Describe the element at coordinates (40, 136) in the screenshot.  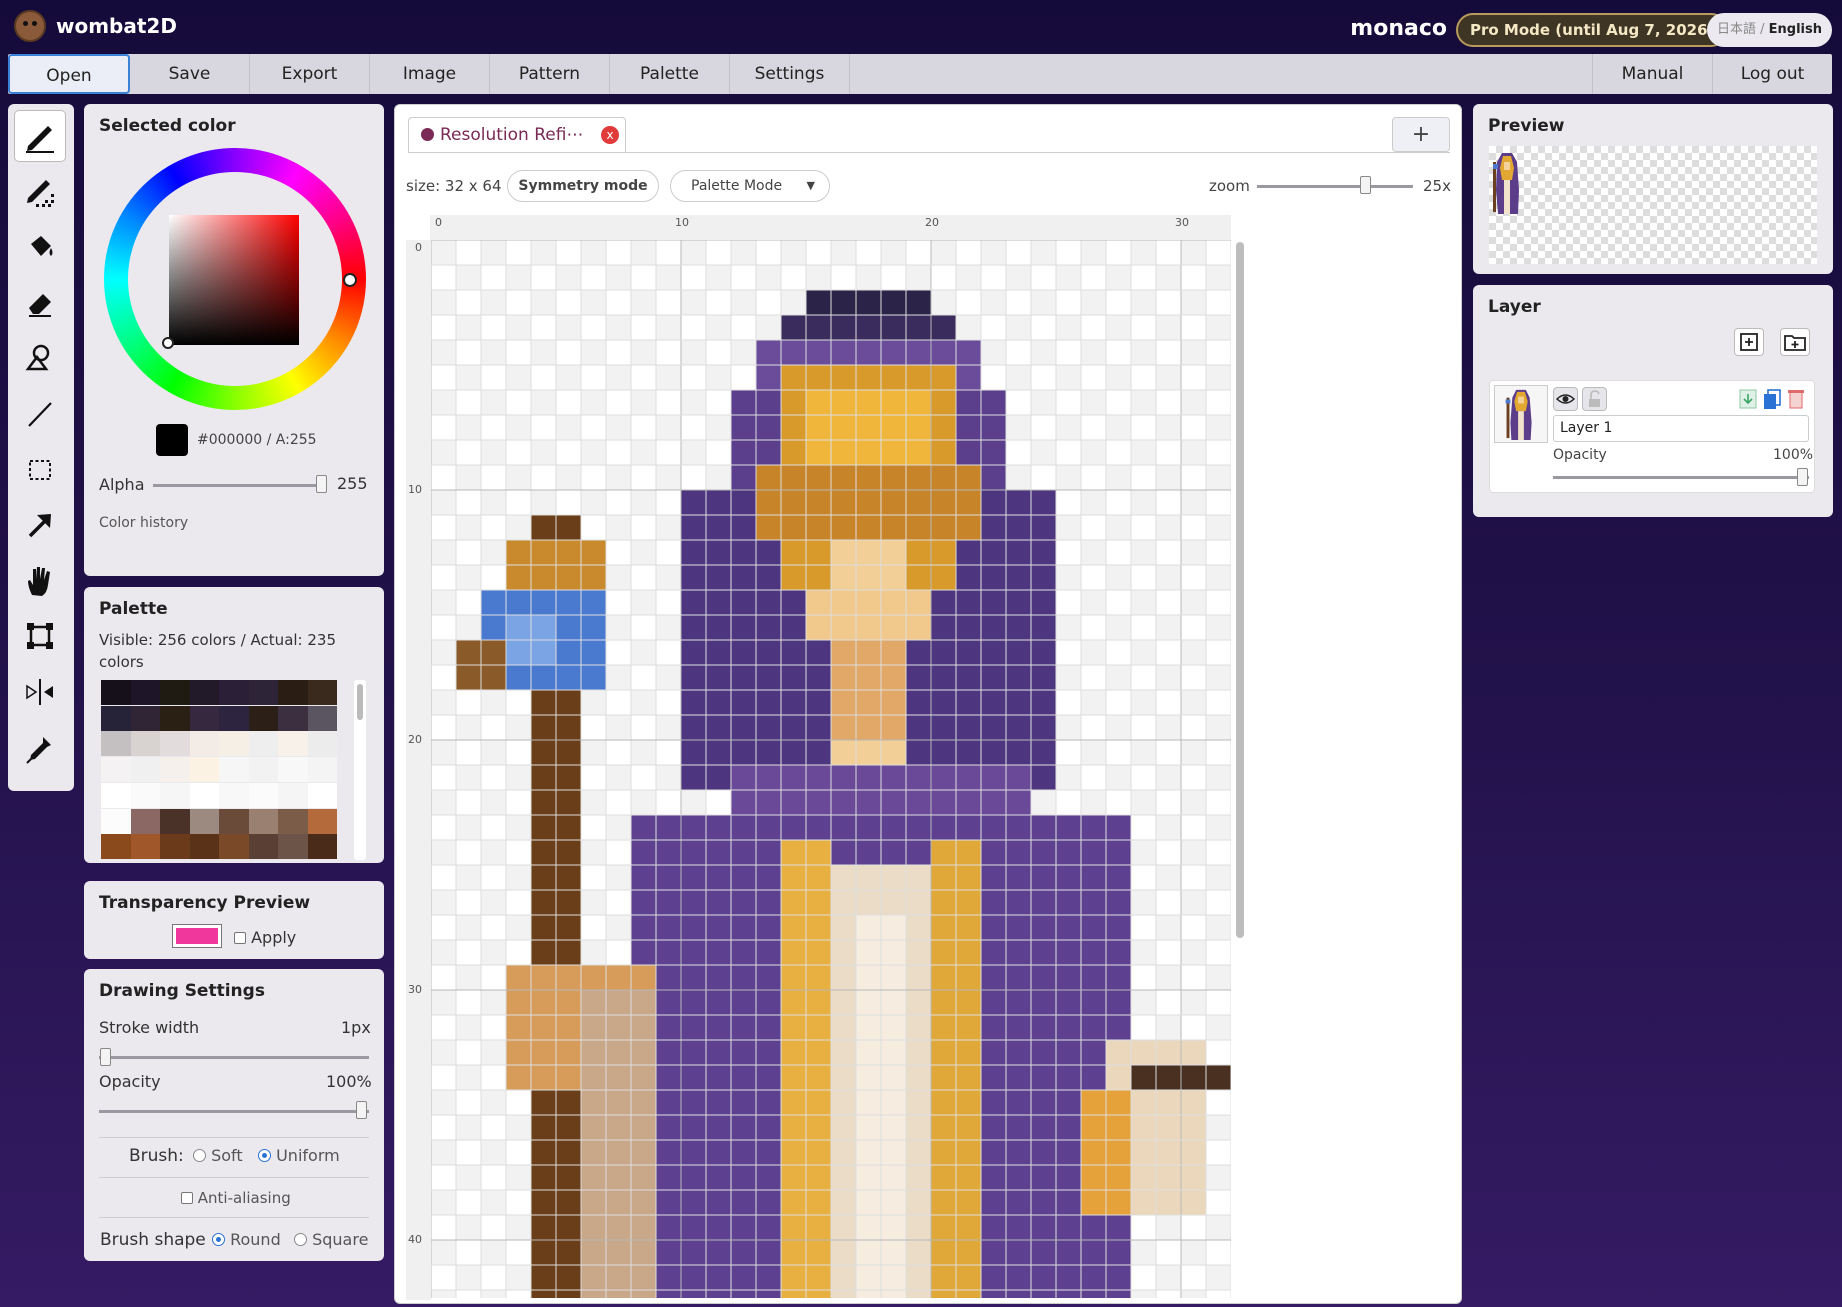
I see `pencil-tool` at that location.